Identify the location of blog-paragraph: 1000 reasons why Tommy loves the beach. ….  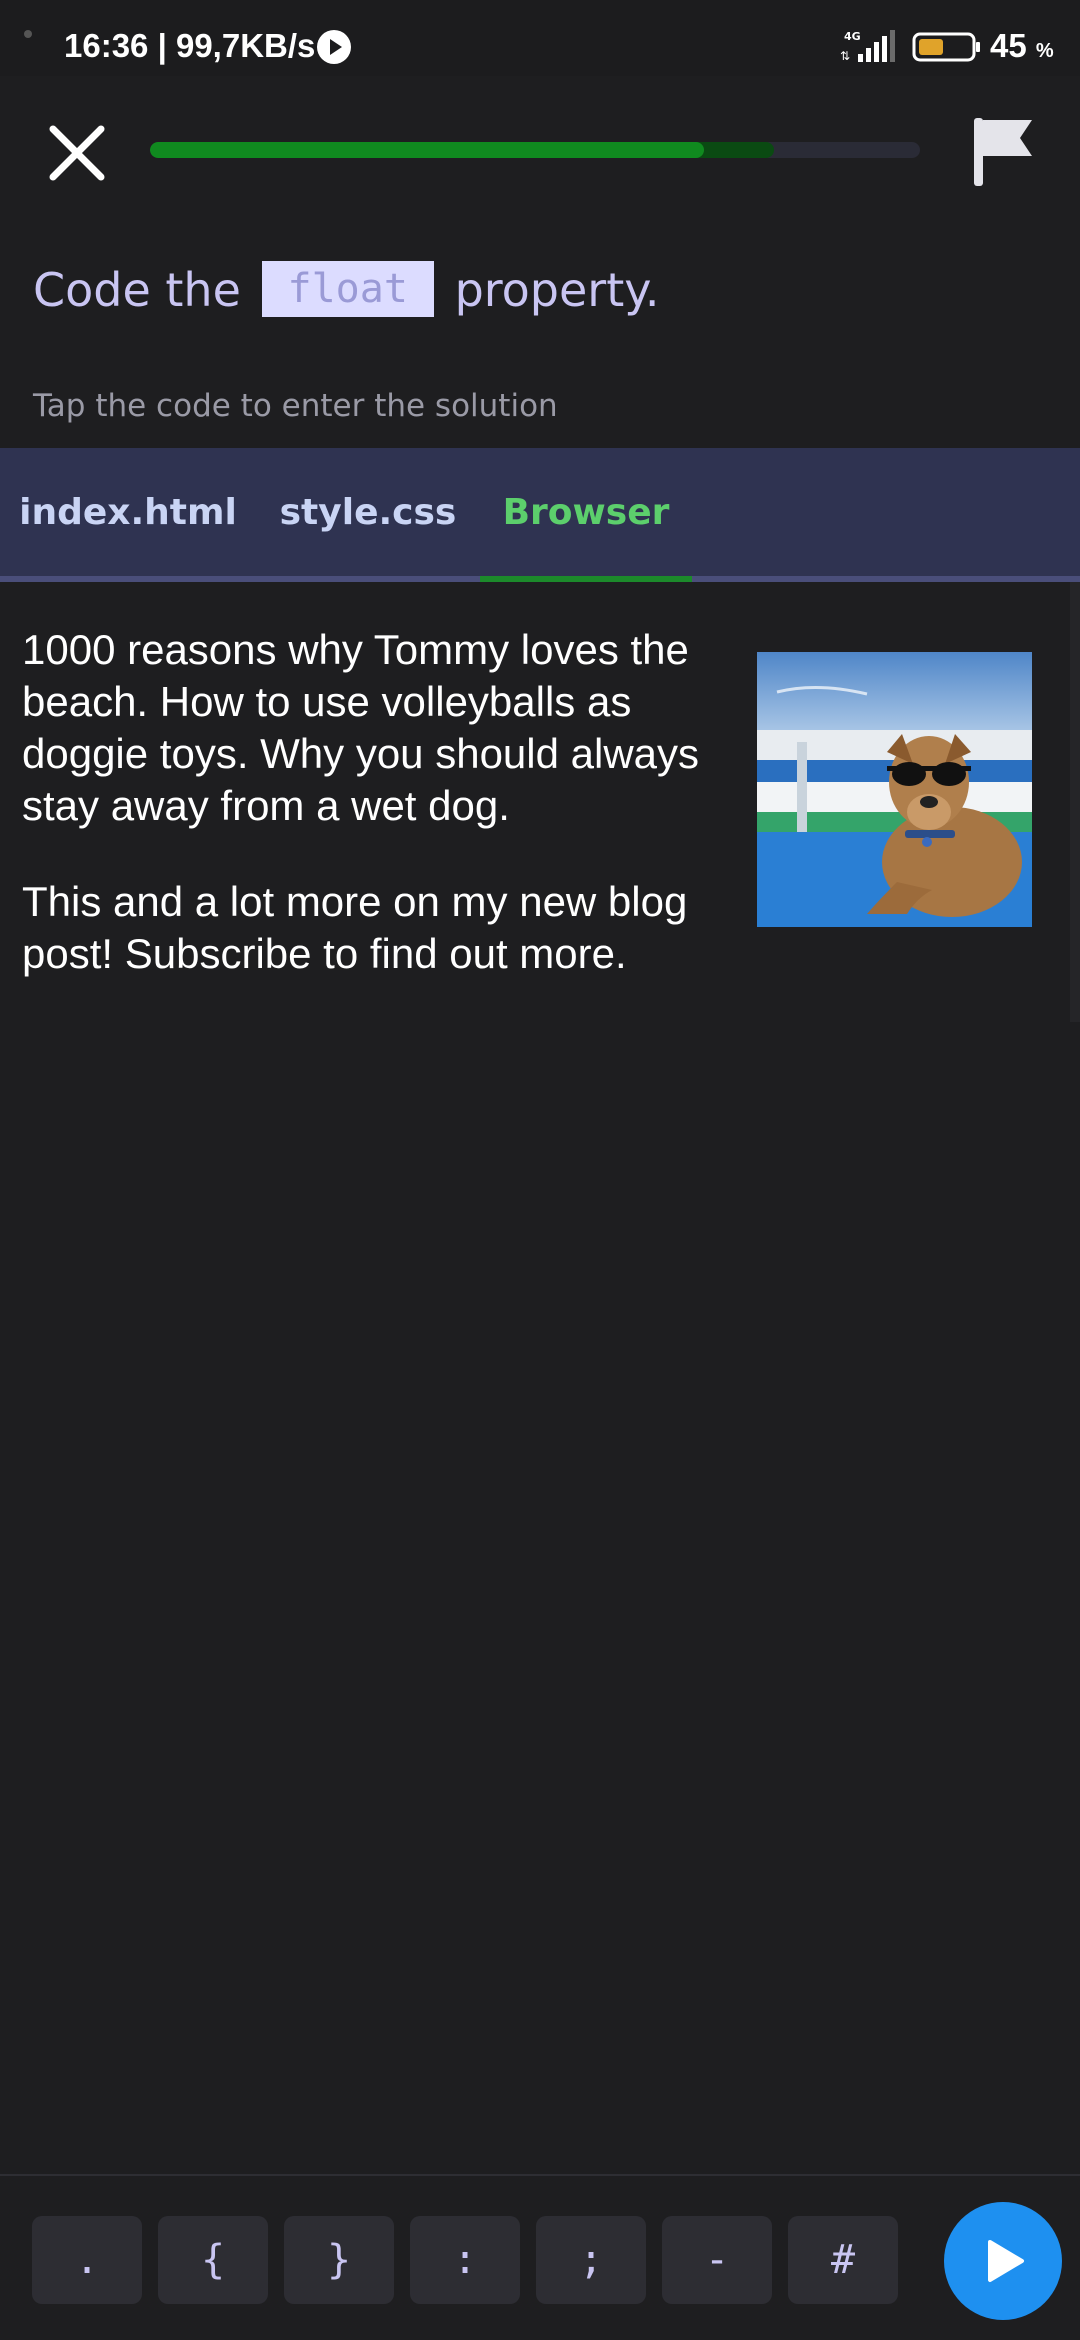
(361, 727).